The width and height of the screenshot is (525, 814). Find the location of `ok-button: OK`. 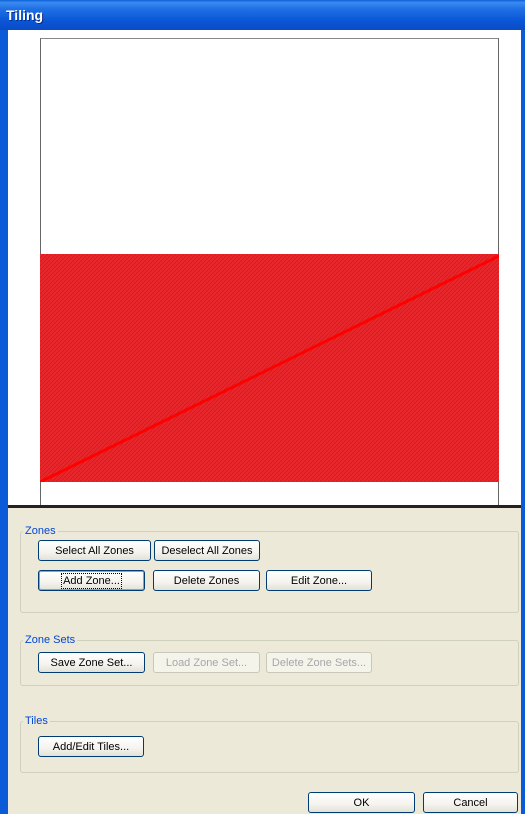

ok-button: OK is located at coordinates (361, 802).